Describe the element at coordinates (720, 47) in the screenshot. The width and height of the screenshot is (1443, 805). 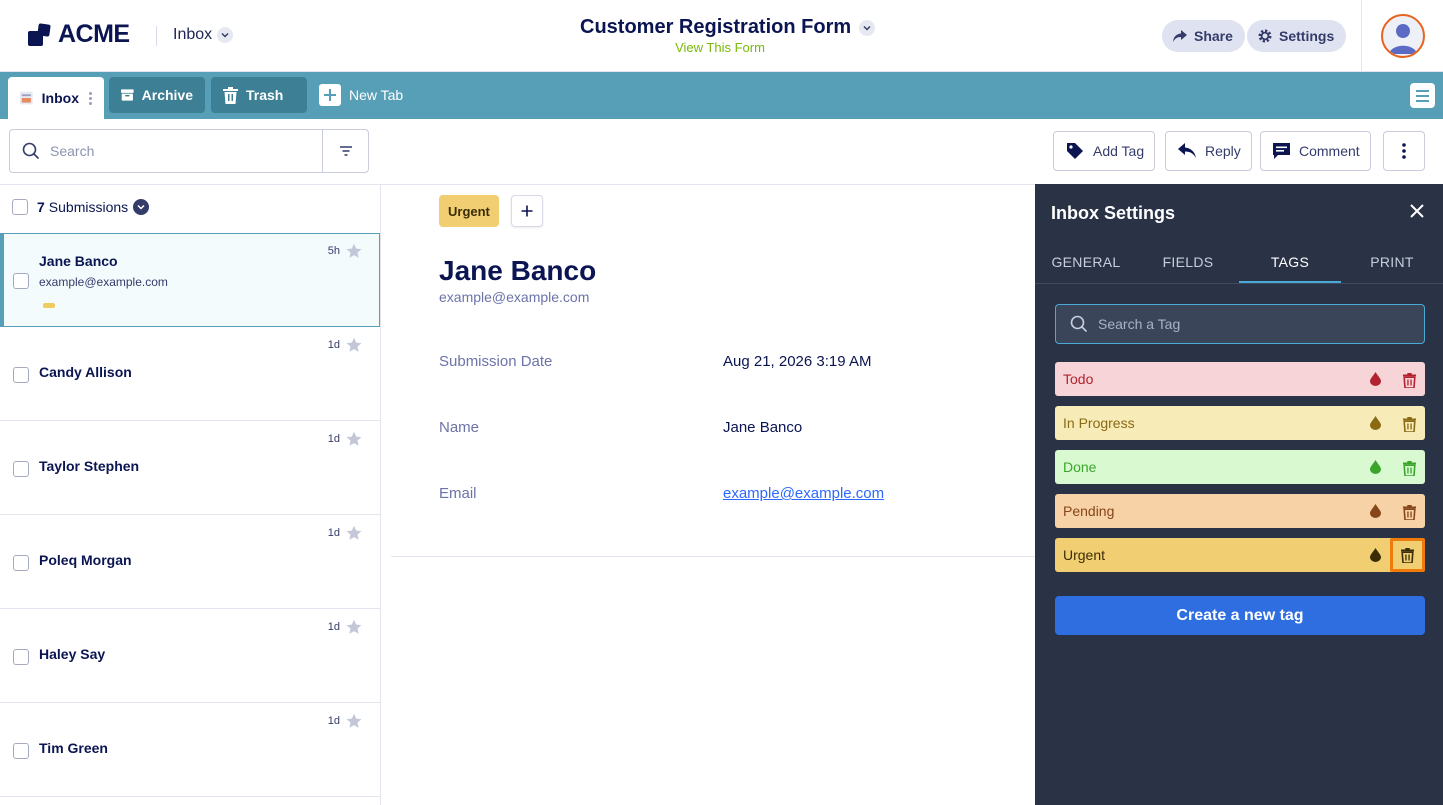
I see `view-form-link: View This Form` at that location.